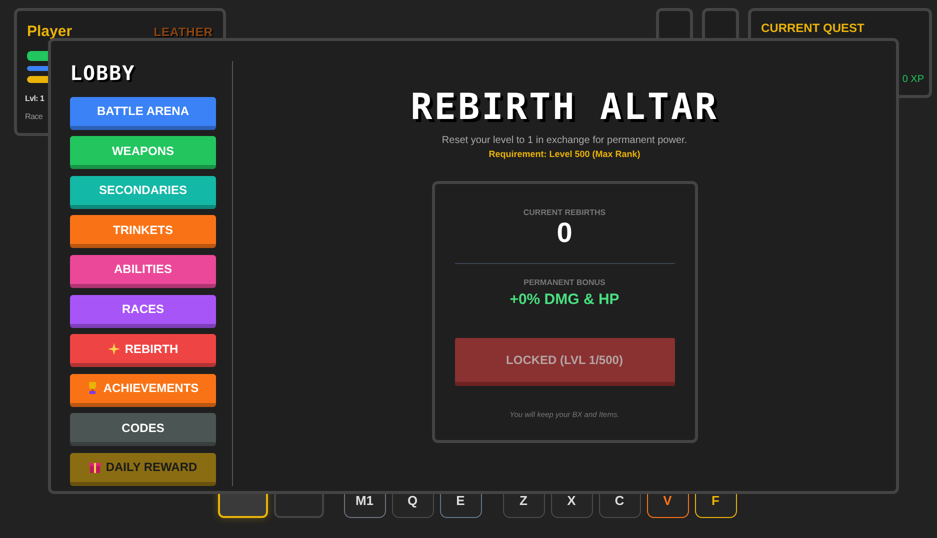  What do you see at coordinates (565, 299) in the screenshot?
I see `bonus-value: +0% DMG & HP` at bounding box center [565, 299].